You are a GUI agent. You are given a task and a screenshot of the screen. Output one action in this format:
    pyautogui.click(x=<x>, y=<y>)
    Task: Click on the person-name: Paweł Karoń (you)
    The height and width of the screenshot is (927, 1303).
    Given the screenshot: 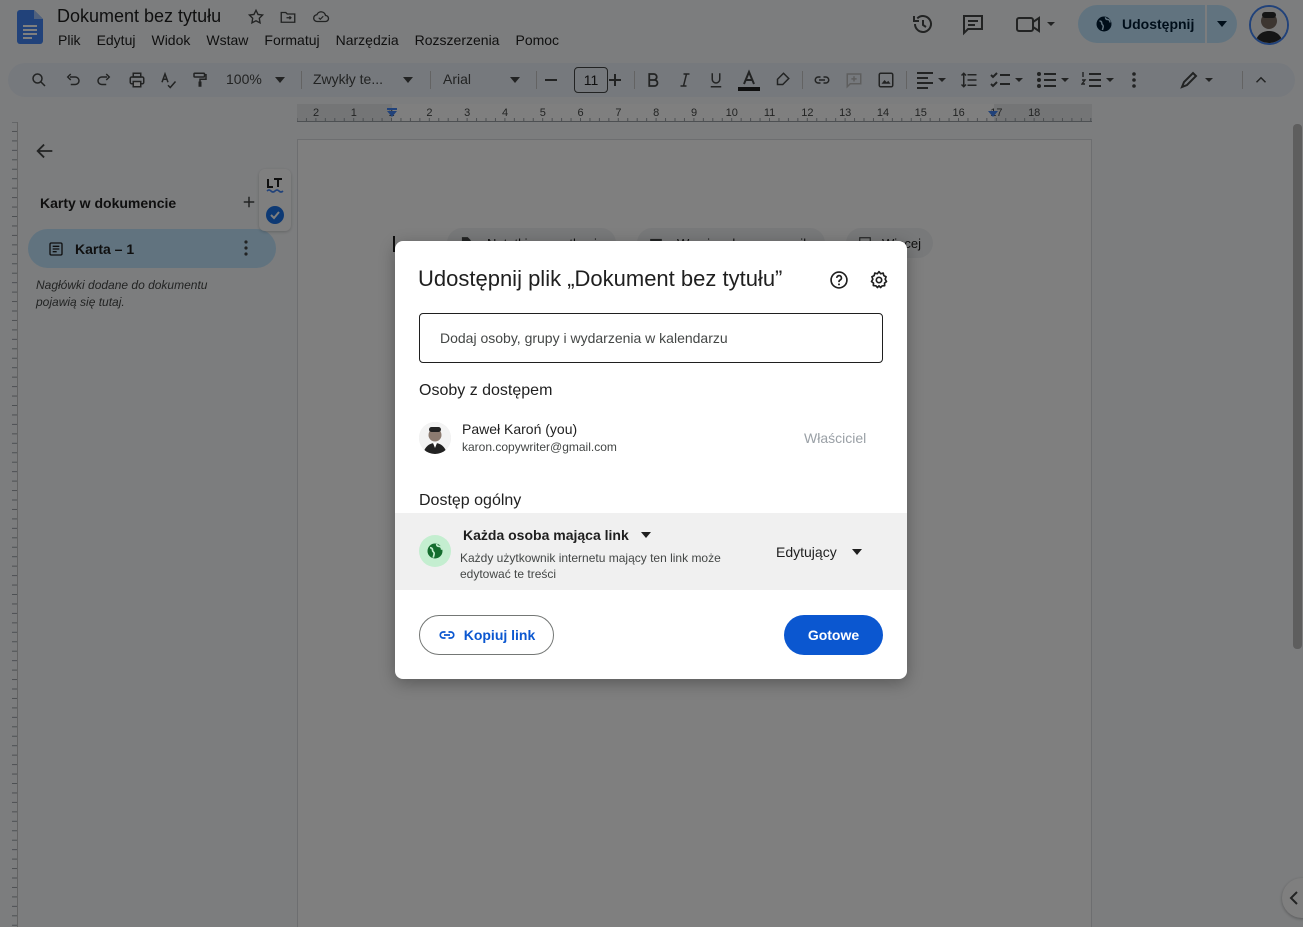 What is the action you would take?
    pyautogui.click(x=520, y=429)
    